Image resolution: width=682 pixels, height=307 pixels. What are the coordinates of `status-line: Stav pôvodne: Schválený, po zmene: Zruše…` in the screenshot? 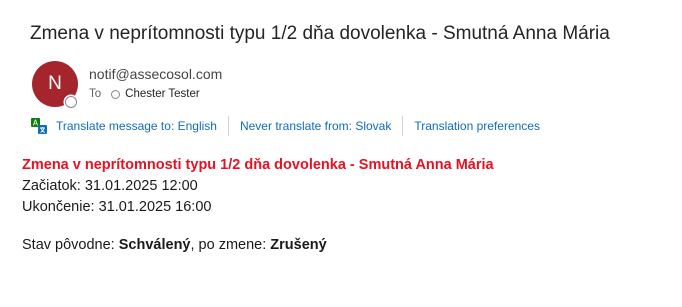 It's located at (258, 245).